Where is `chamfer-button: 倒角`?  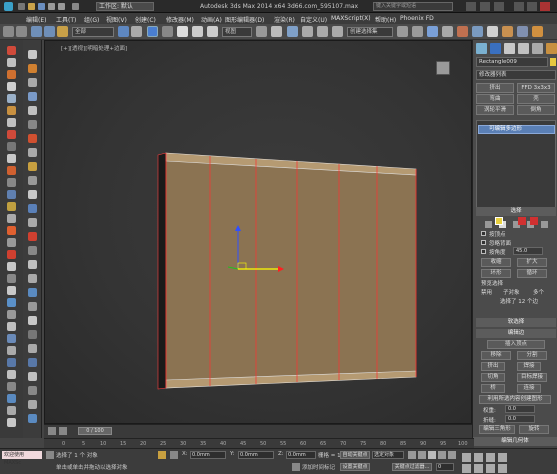 chamfer-button: 倒角 is located at coordinates (536, 110).